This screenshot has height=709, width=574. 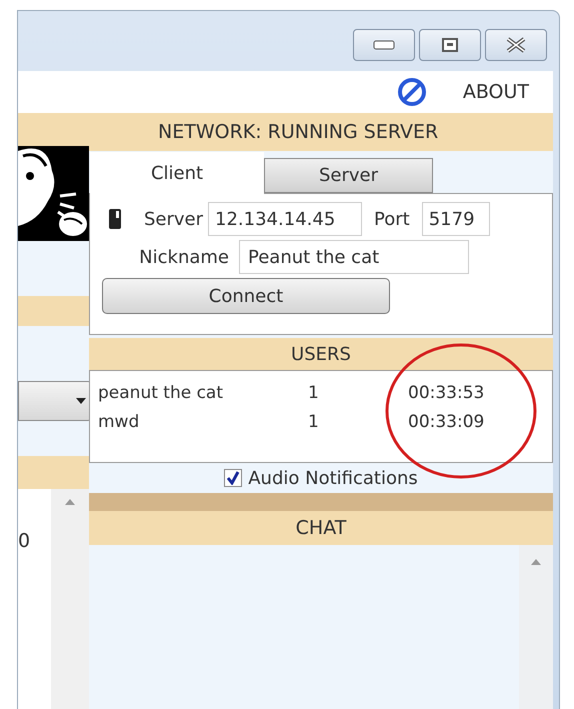 I want to click on user-time: 00:33:09, so click(x=447, y=422).